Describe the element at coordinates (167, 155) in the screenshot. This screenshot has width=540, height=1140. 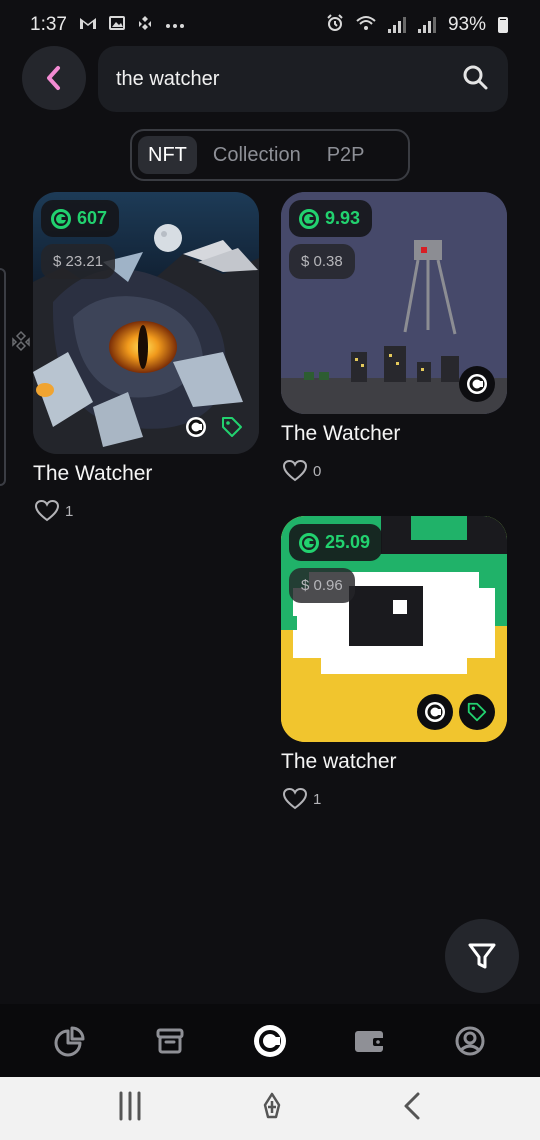
I see `tab-nft: NFT` at that location.